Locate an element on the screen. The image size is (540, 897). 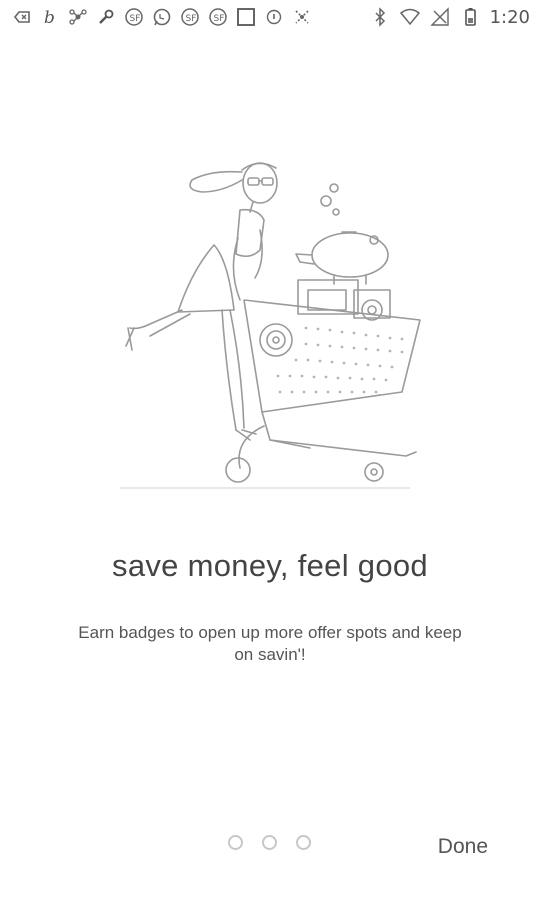
status-bar: b SF SF SF 1:20 is located at coordinates (270, 17).